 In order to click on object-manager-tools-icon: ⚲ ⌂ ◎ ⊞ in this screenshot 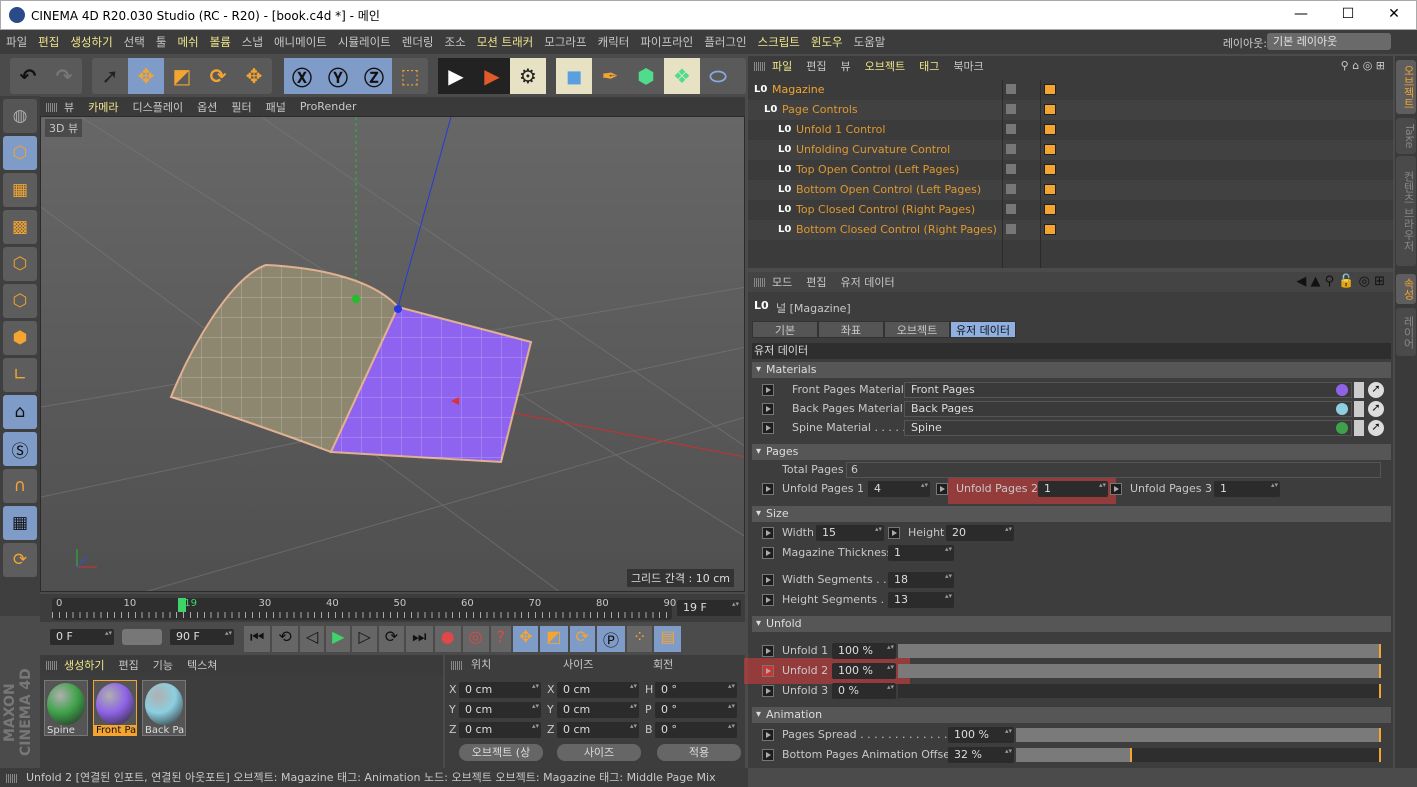, I will do `click(1363, 65)`.